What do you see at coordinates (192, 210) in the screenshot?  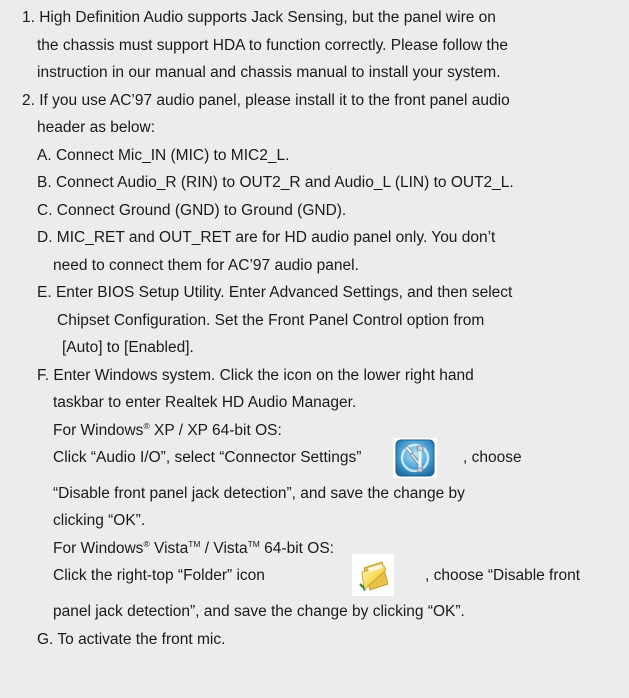 I see `text-line: C. Connect Ground (GND) to Ground (GND).` at bounding box center [192, 210].